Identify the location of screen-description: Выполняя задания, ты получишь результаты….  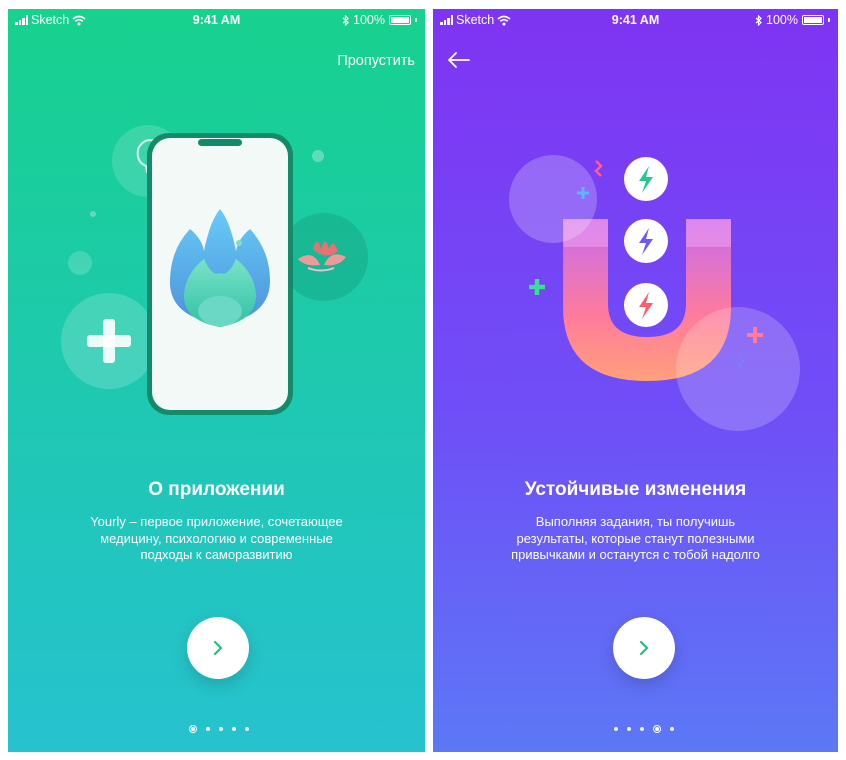
(635, 538).